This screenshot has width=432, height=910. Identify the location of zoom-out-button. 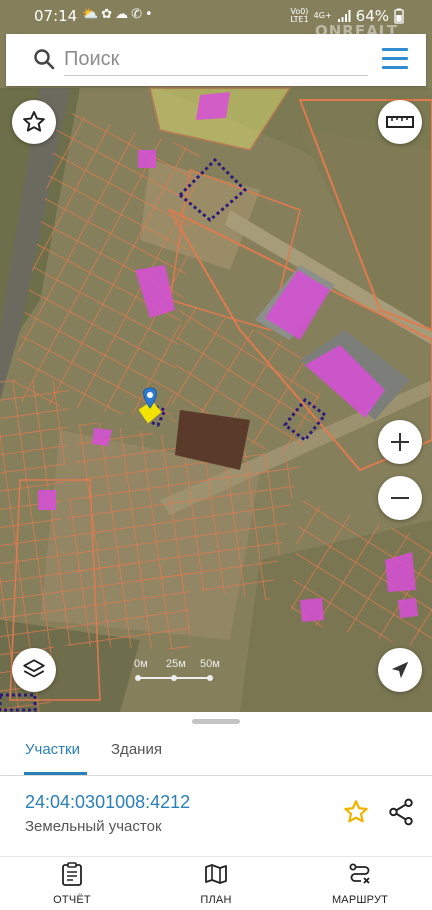
(400, 498).